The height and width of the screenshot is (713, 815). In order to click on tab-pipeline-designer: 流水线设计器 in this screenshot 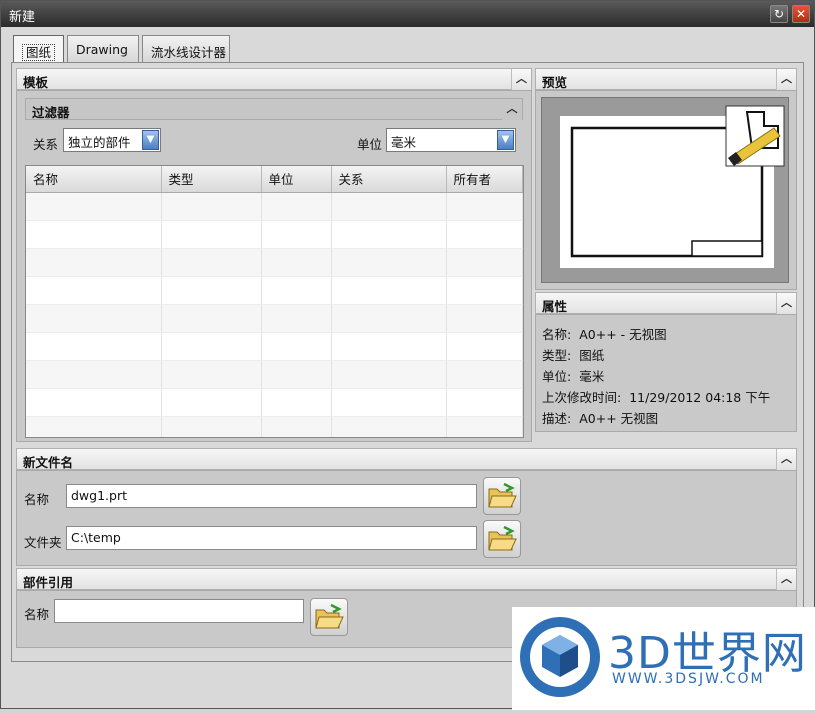, I will do `click(186, 49)`.